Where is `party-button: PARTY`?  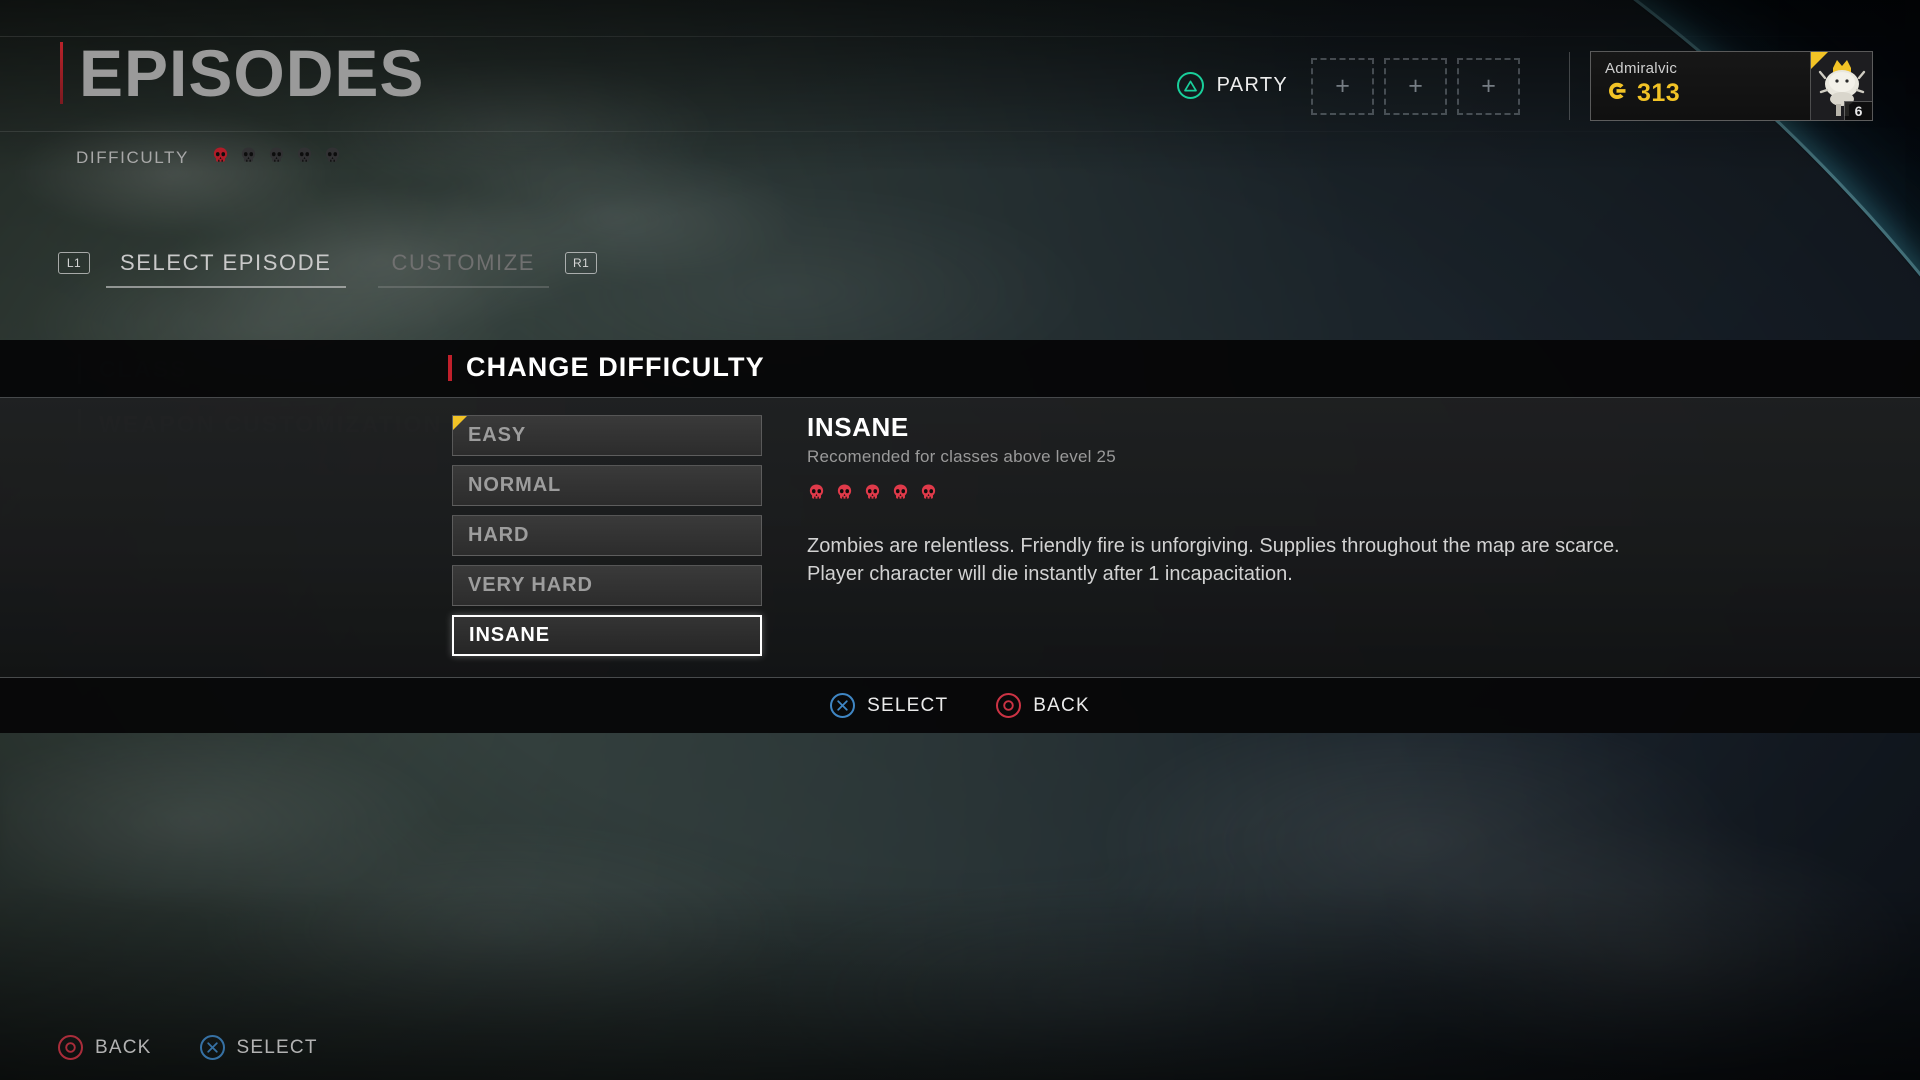 party-button: PARTY is located at coordinates (1232, 85).